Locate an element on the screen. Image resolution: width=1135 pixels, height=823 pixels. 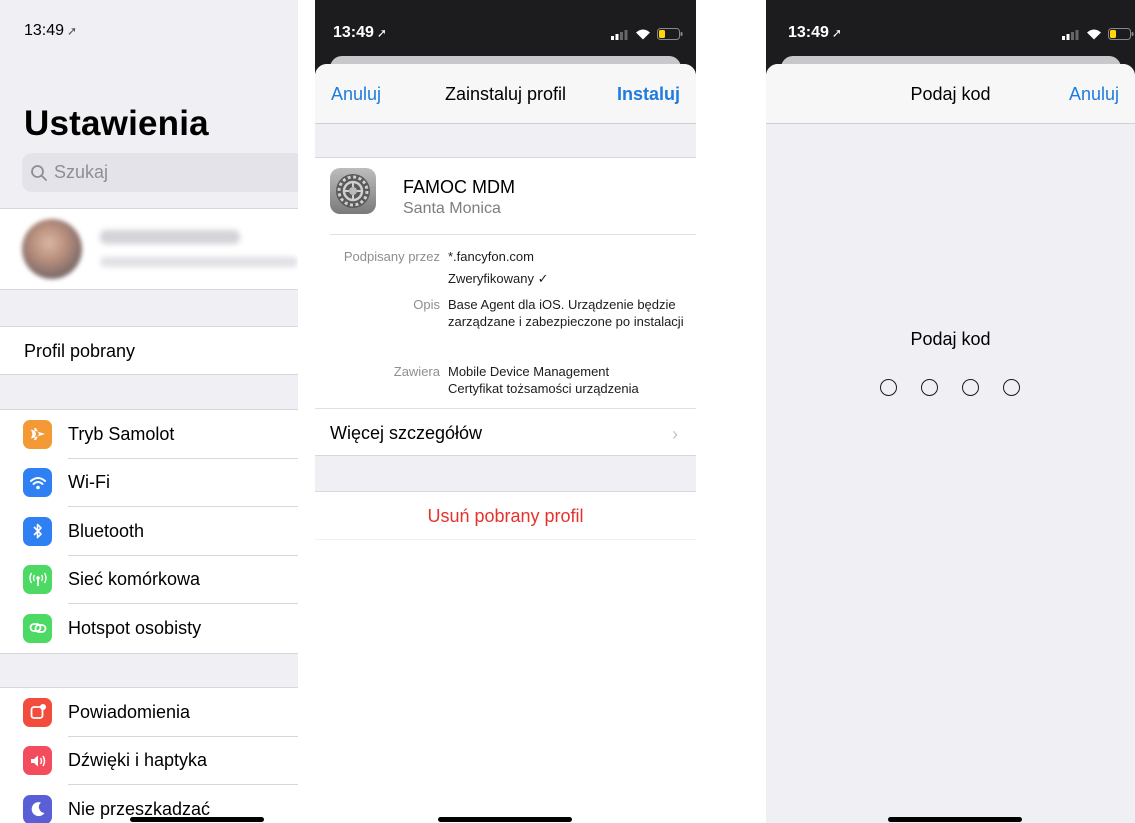
search-icon is located at coordinates (39, 172).